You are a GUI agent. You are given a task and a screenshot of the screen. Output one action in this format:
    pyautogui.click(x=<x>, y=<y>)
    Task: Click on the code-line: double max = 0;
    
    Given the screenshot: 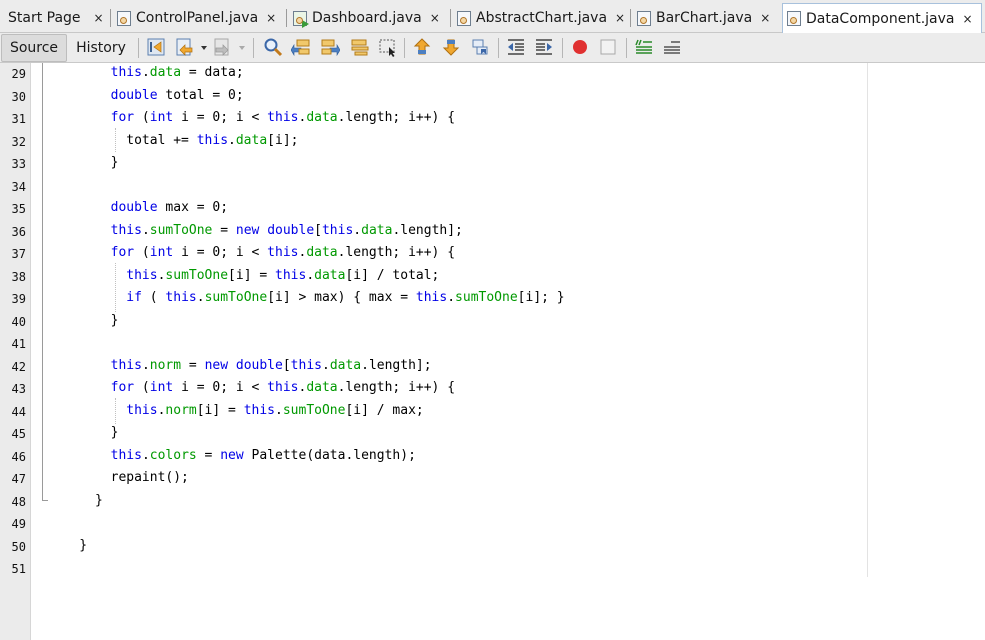 What is the action you would take?
    pyautogui.click(x=138, y=207)
    